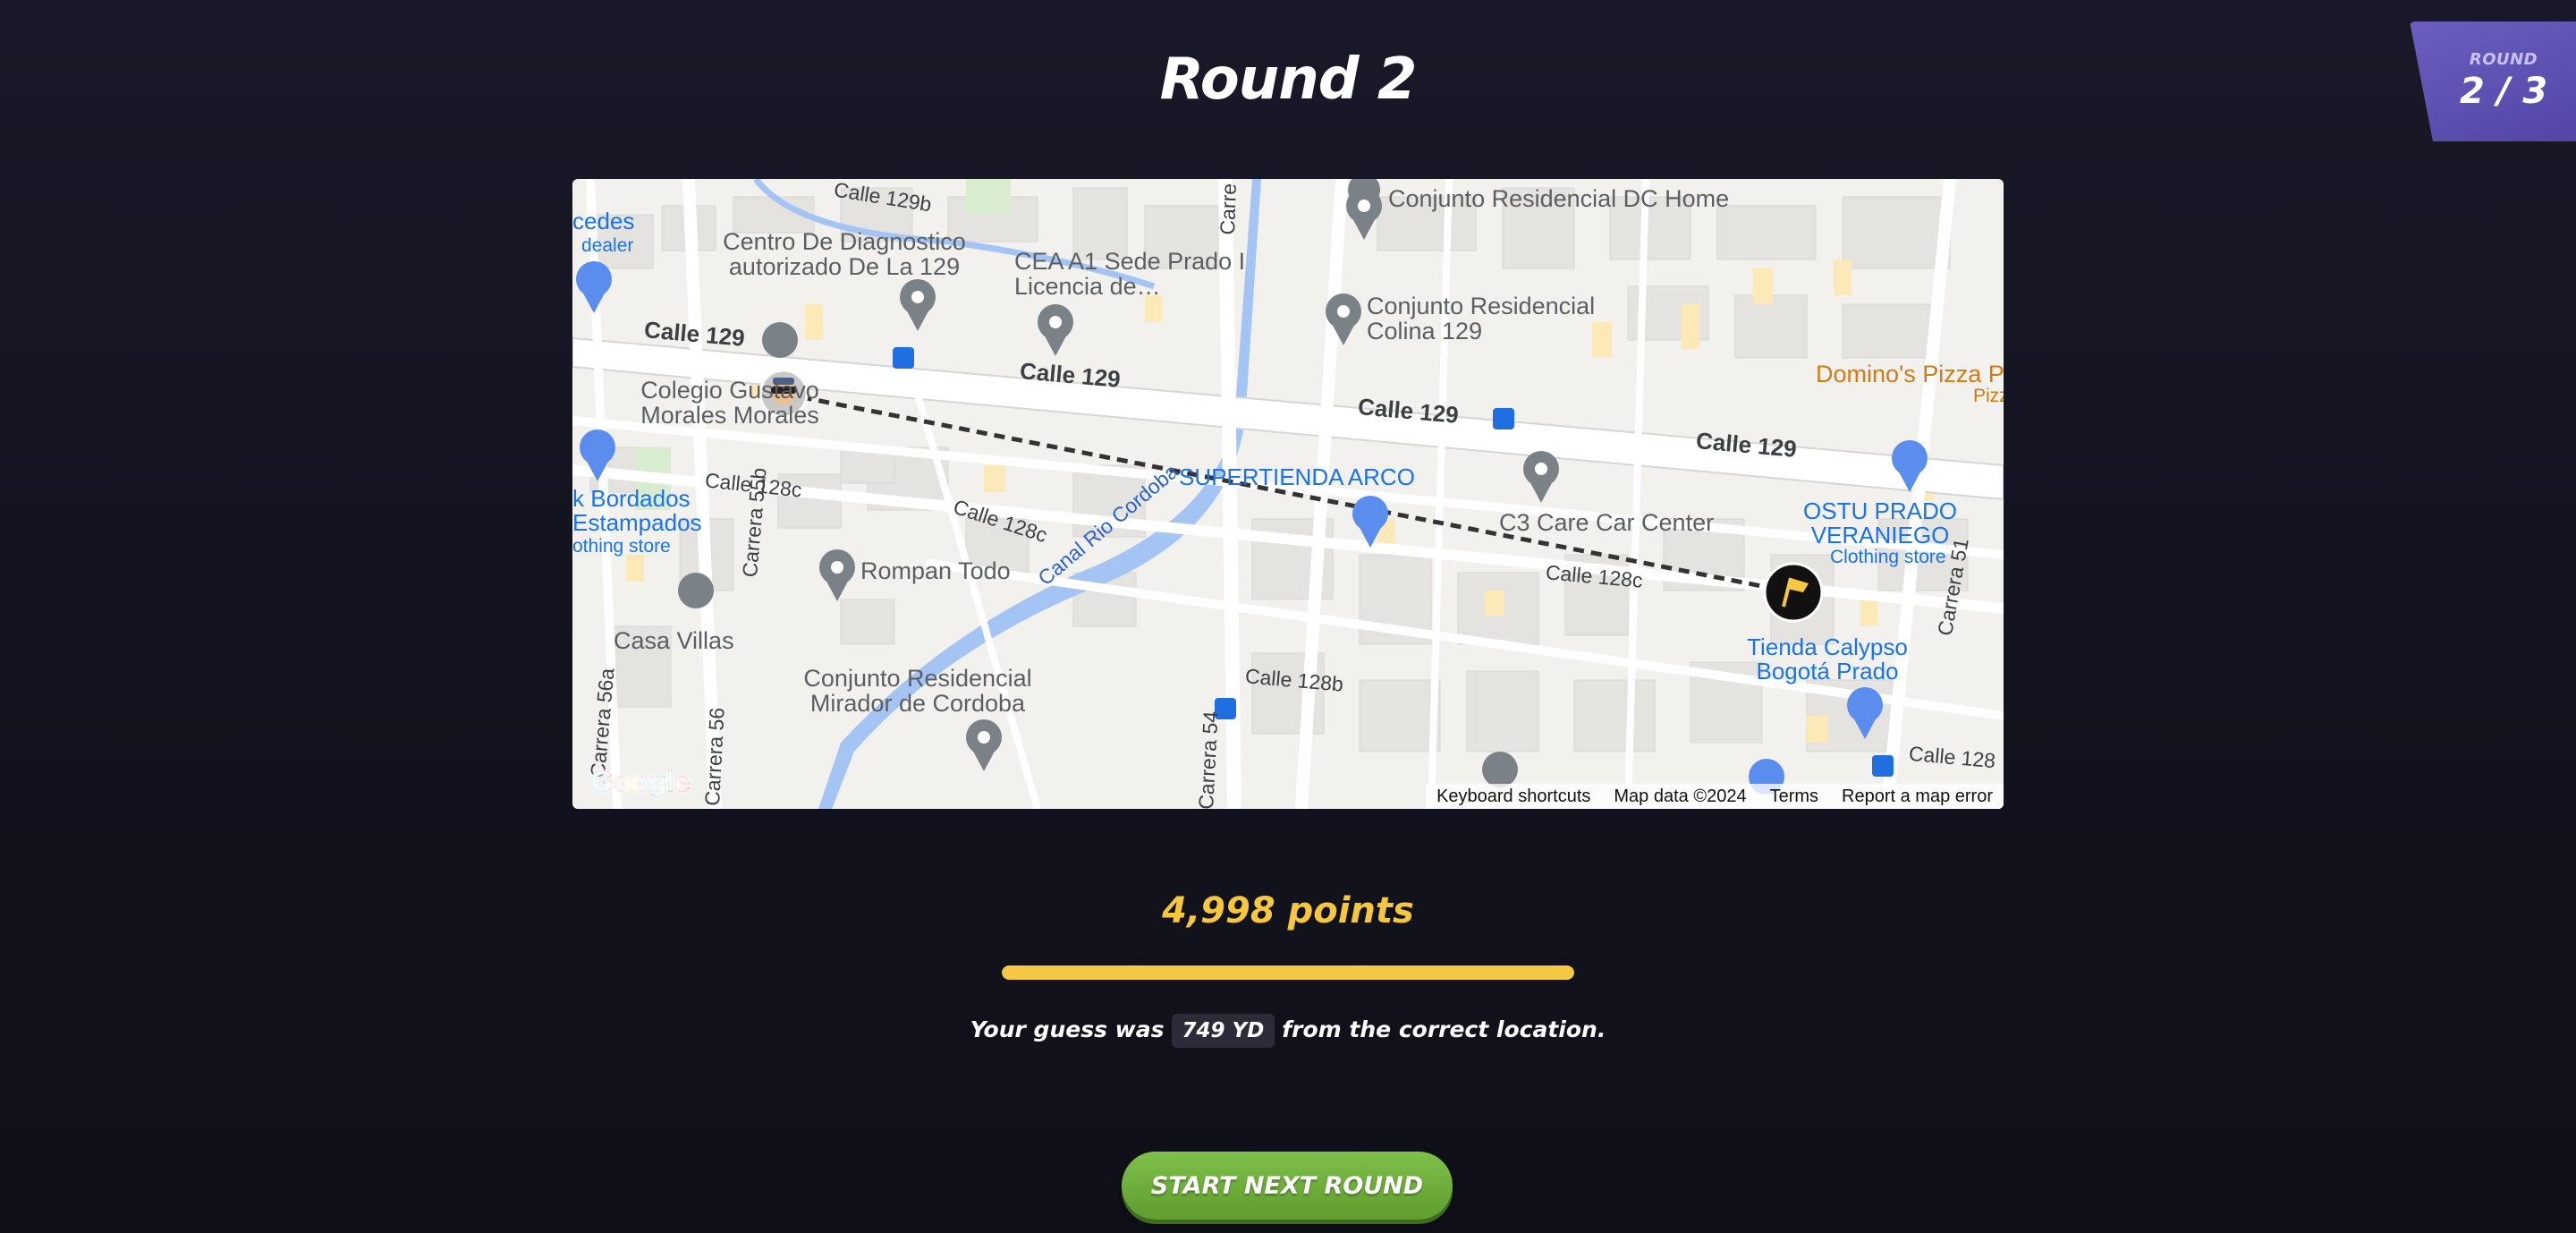 The height and width of the screenshot is (1233, 2576). I want to click on business-label: cedes, so click(603, 221).